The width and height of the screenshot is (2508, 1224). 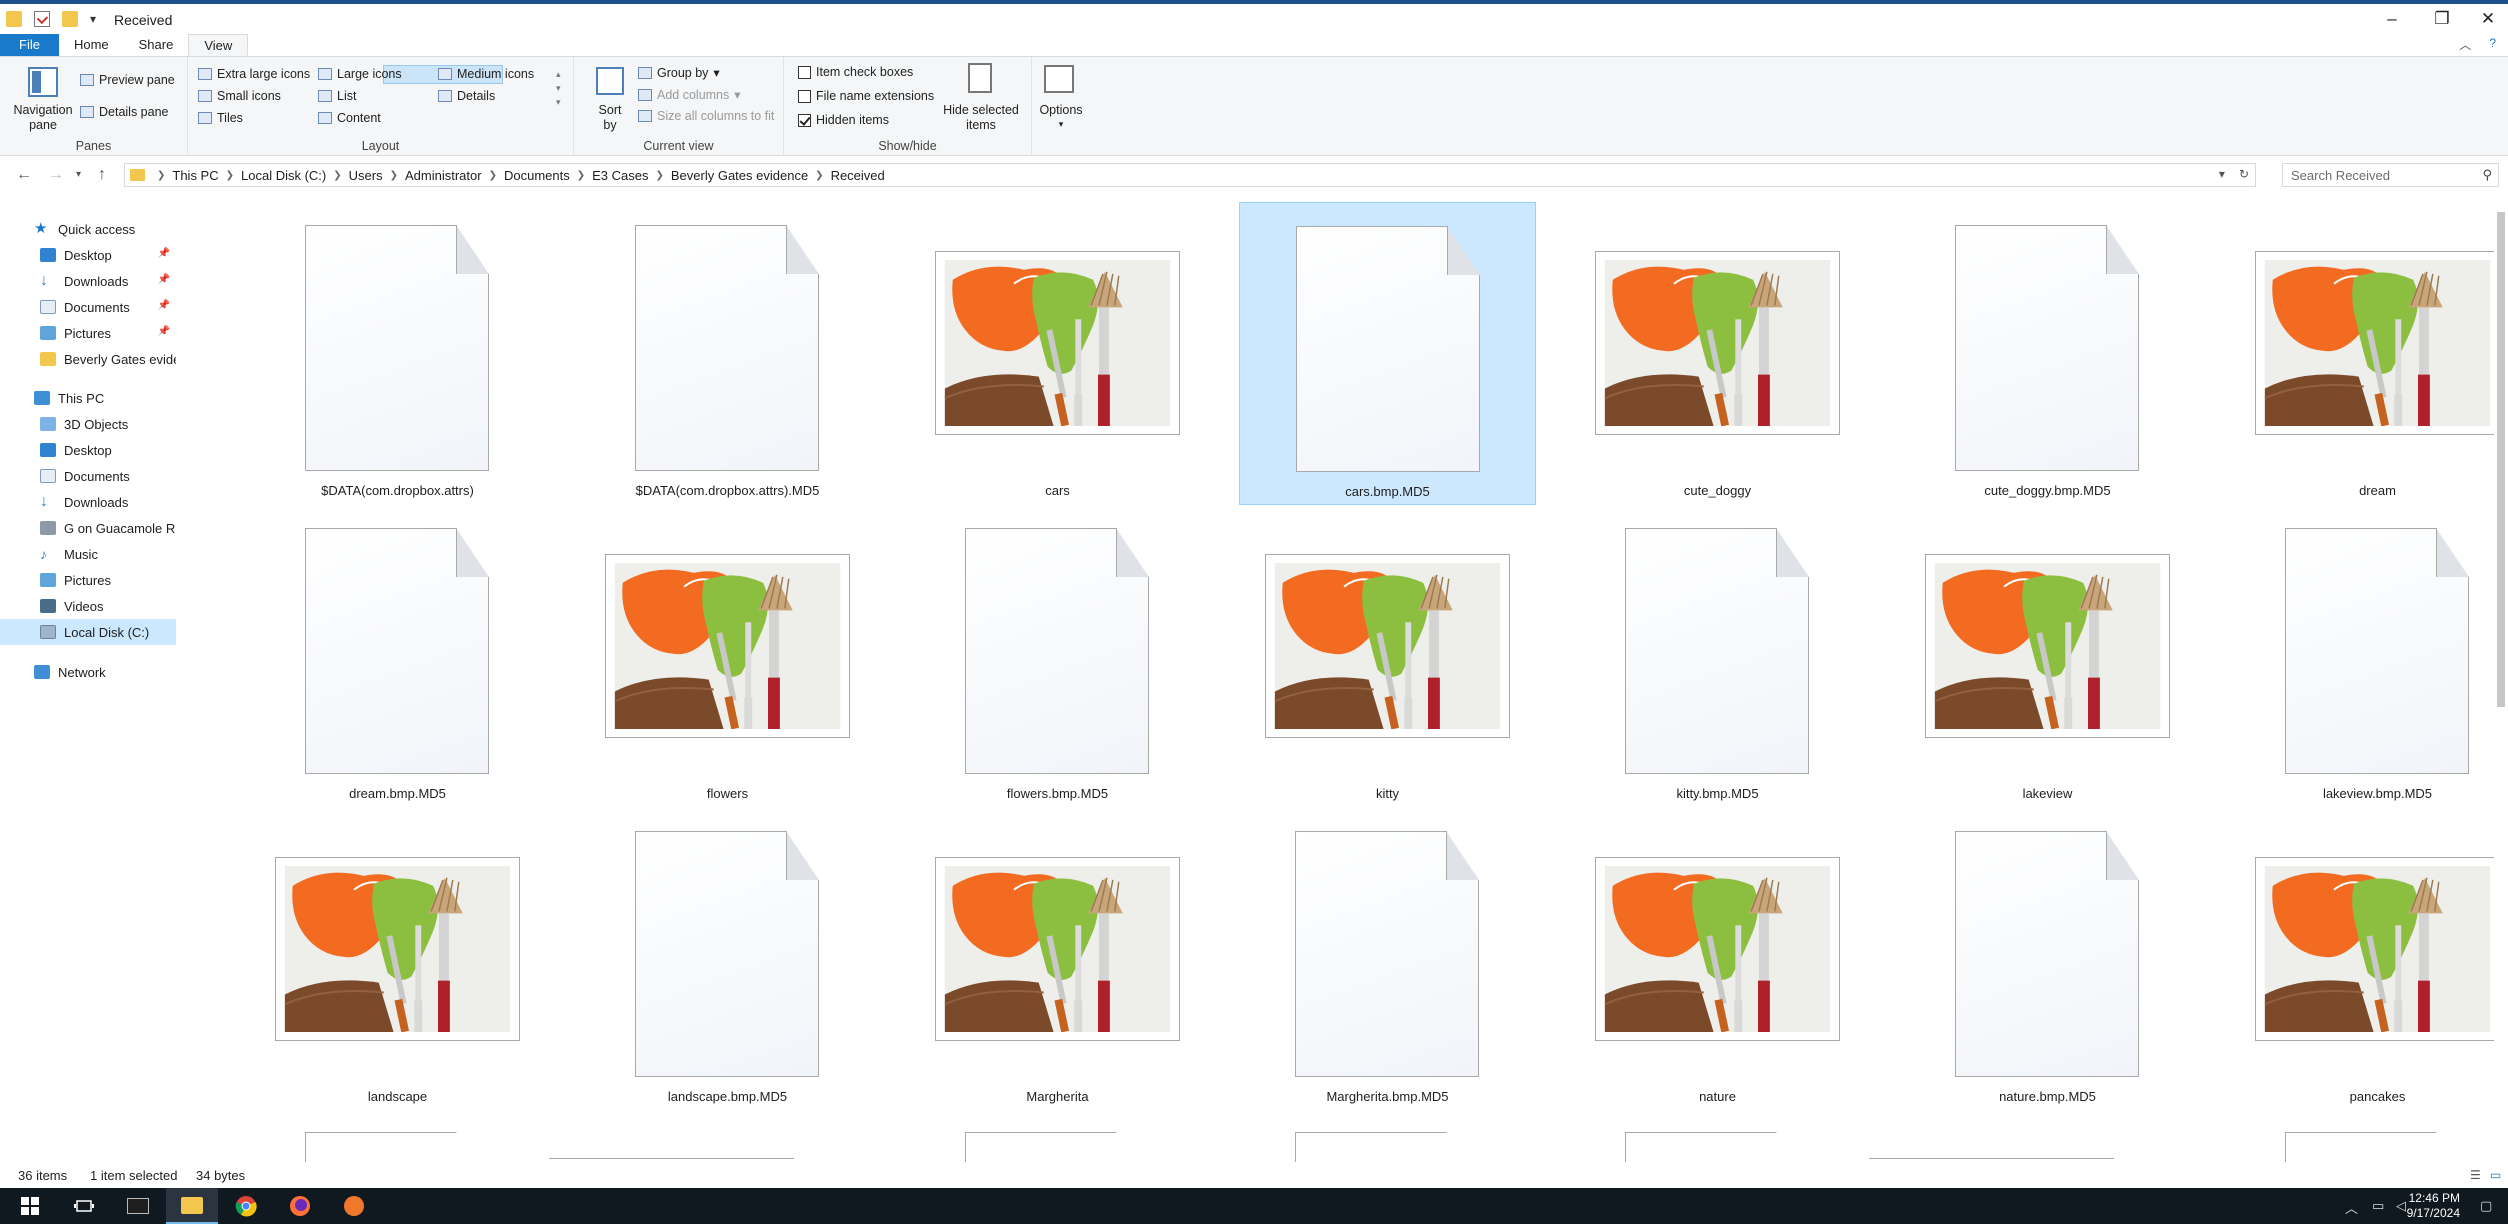 I want to click on hidden-items-toggle: Hidden items, so click(x=843, y=120).